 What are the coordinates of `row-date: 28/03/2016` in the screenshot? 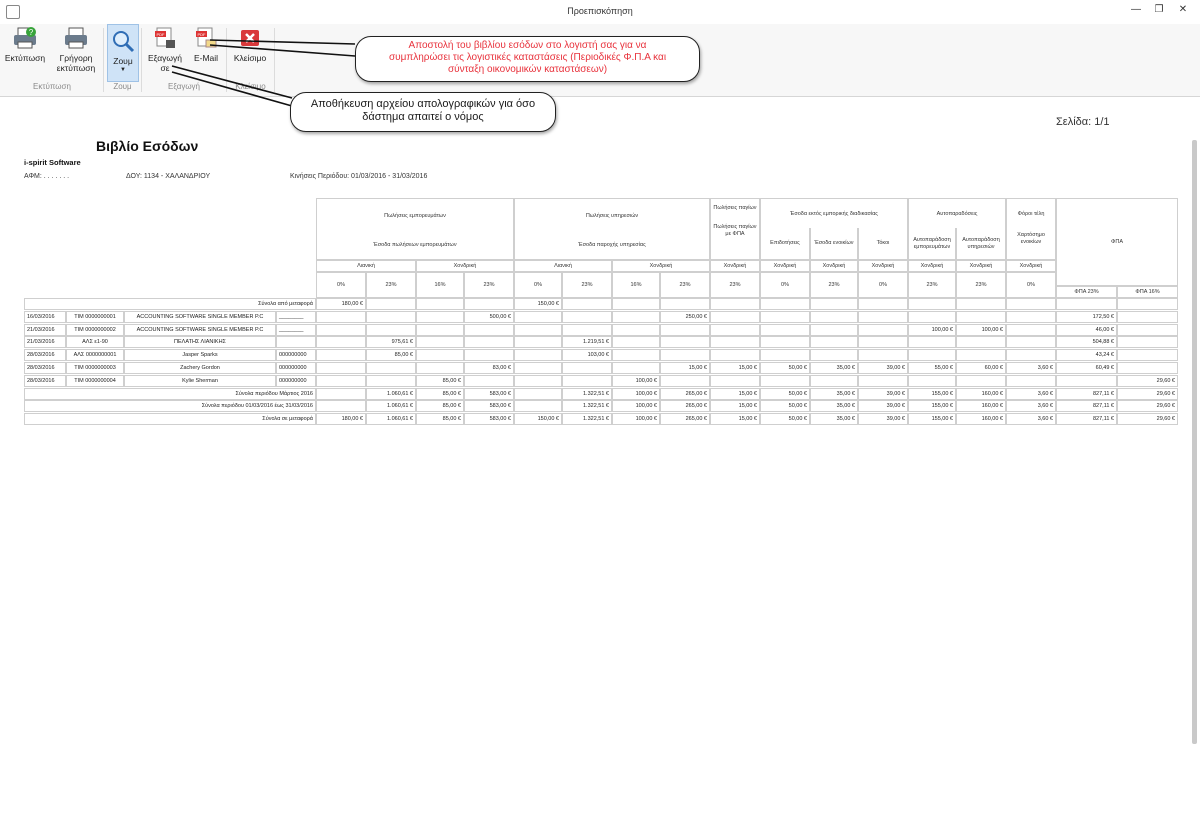 It's located at (45, 355).